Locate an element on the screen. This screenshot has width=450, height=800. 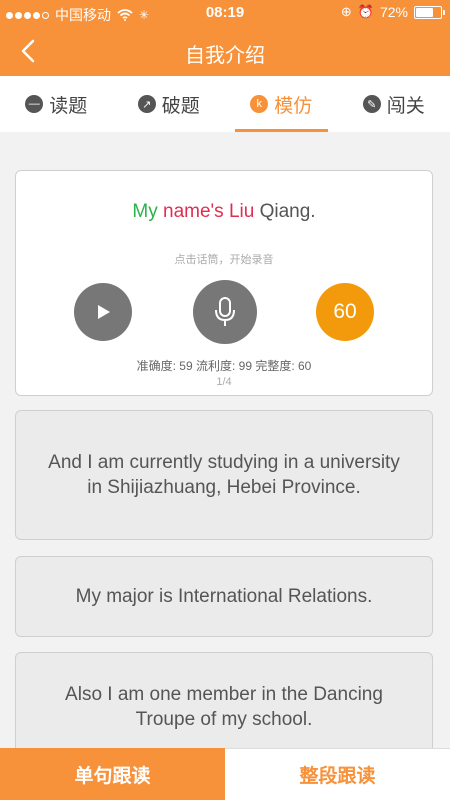
sentence-word: Liu is located at coordinates (241, 211).